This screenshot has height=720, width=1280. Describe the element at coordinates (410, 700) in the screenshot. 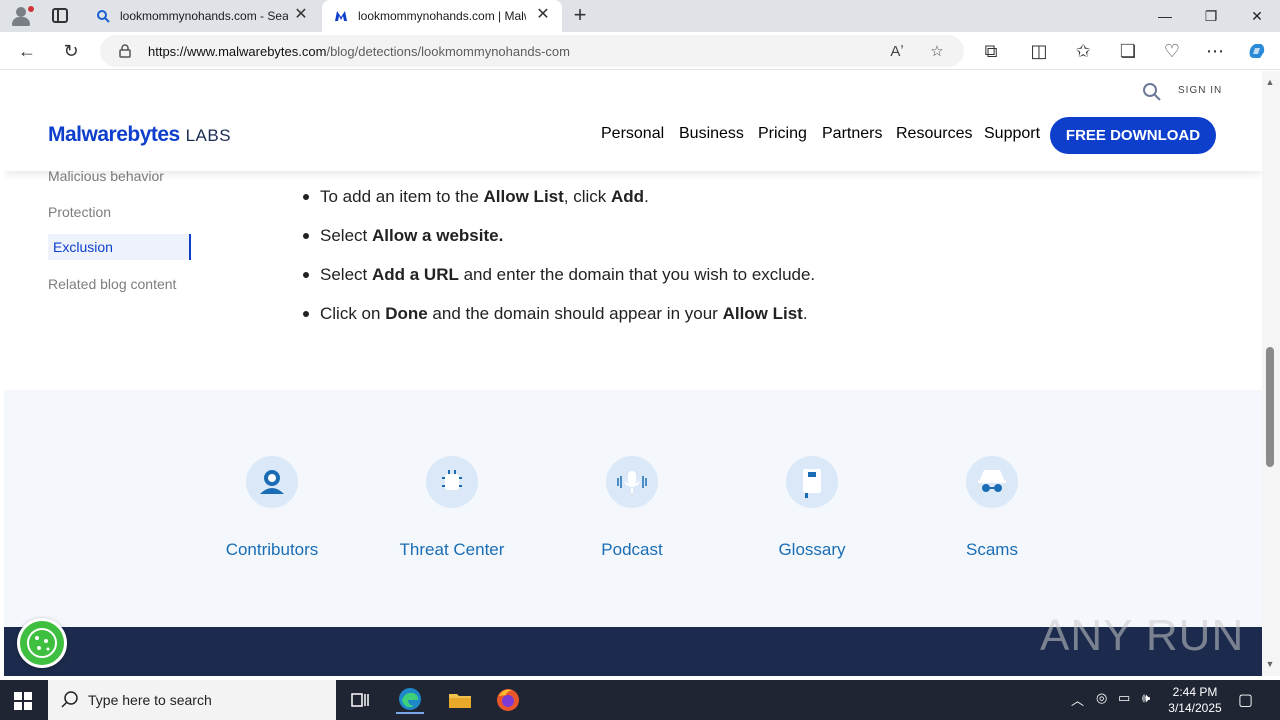

I see `edge-taskbar-icon` at that location.